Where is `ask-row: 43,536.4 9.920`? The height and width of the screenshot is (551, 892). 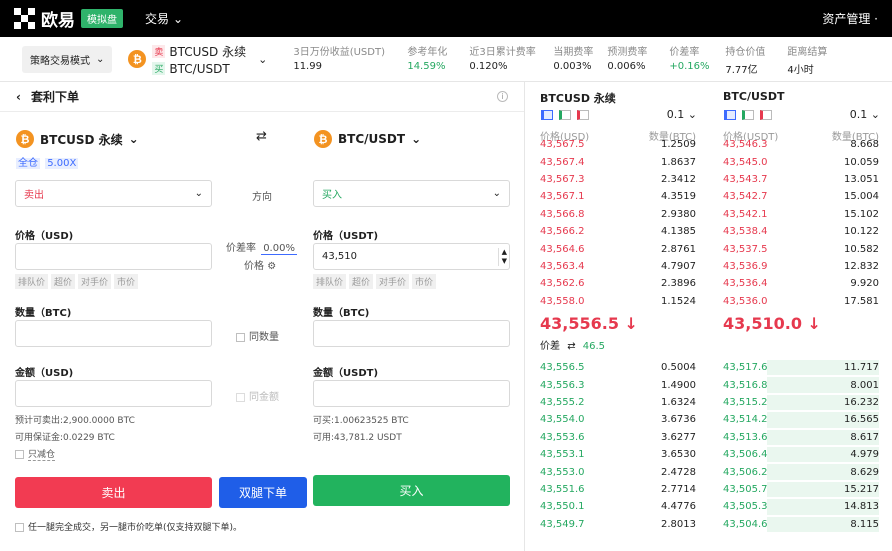 ask-row: 43,536.4 9.920 is located at coordinates (801, 283).